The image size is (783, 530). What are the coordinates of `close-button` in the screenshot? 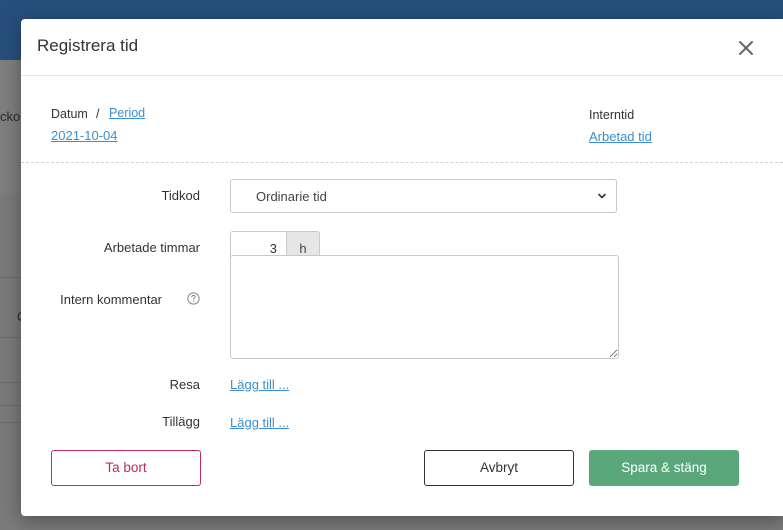 It's located at (746, 48).